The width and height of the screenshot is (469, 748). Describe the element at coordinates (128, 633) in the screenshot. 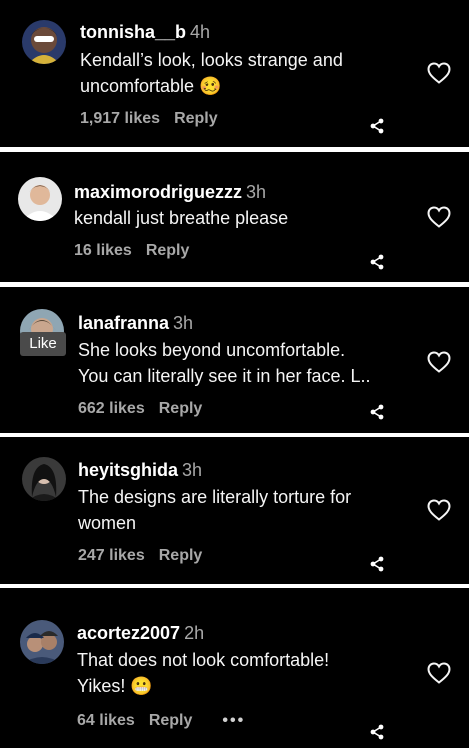

I see `username: acortez2007` at that location.